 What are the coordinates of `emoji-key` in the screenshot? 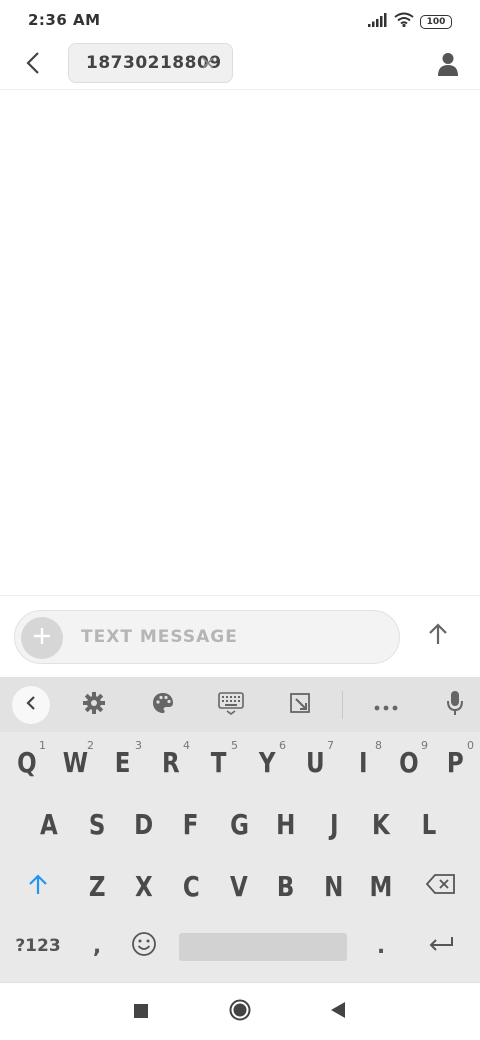 It's located at (144, 946).